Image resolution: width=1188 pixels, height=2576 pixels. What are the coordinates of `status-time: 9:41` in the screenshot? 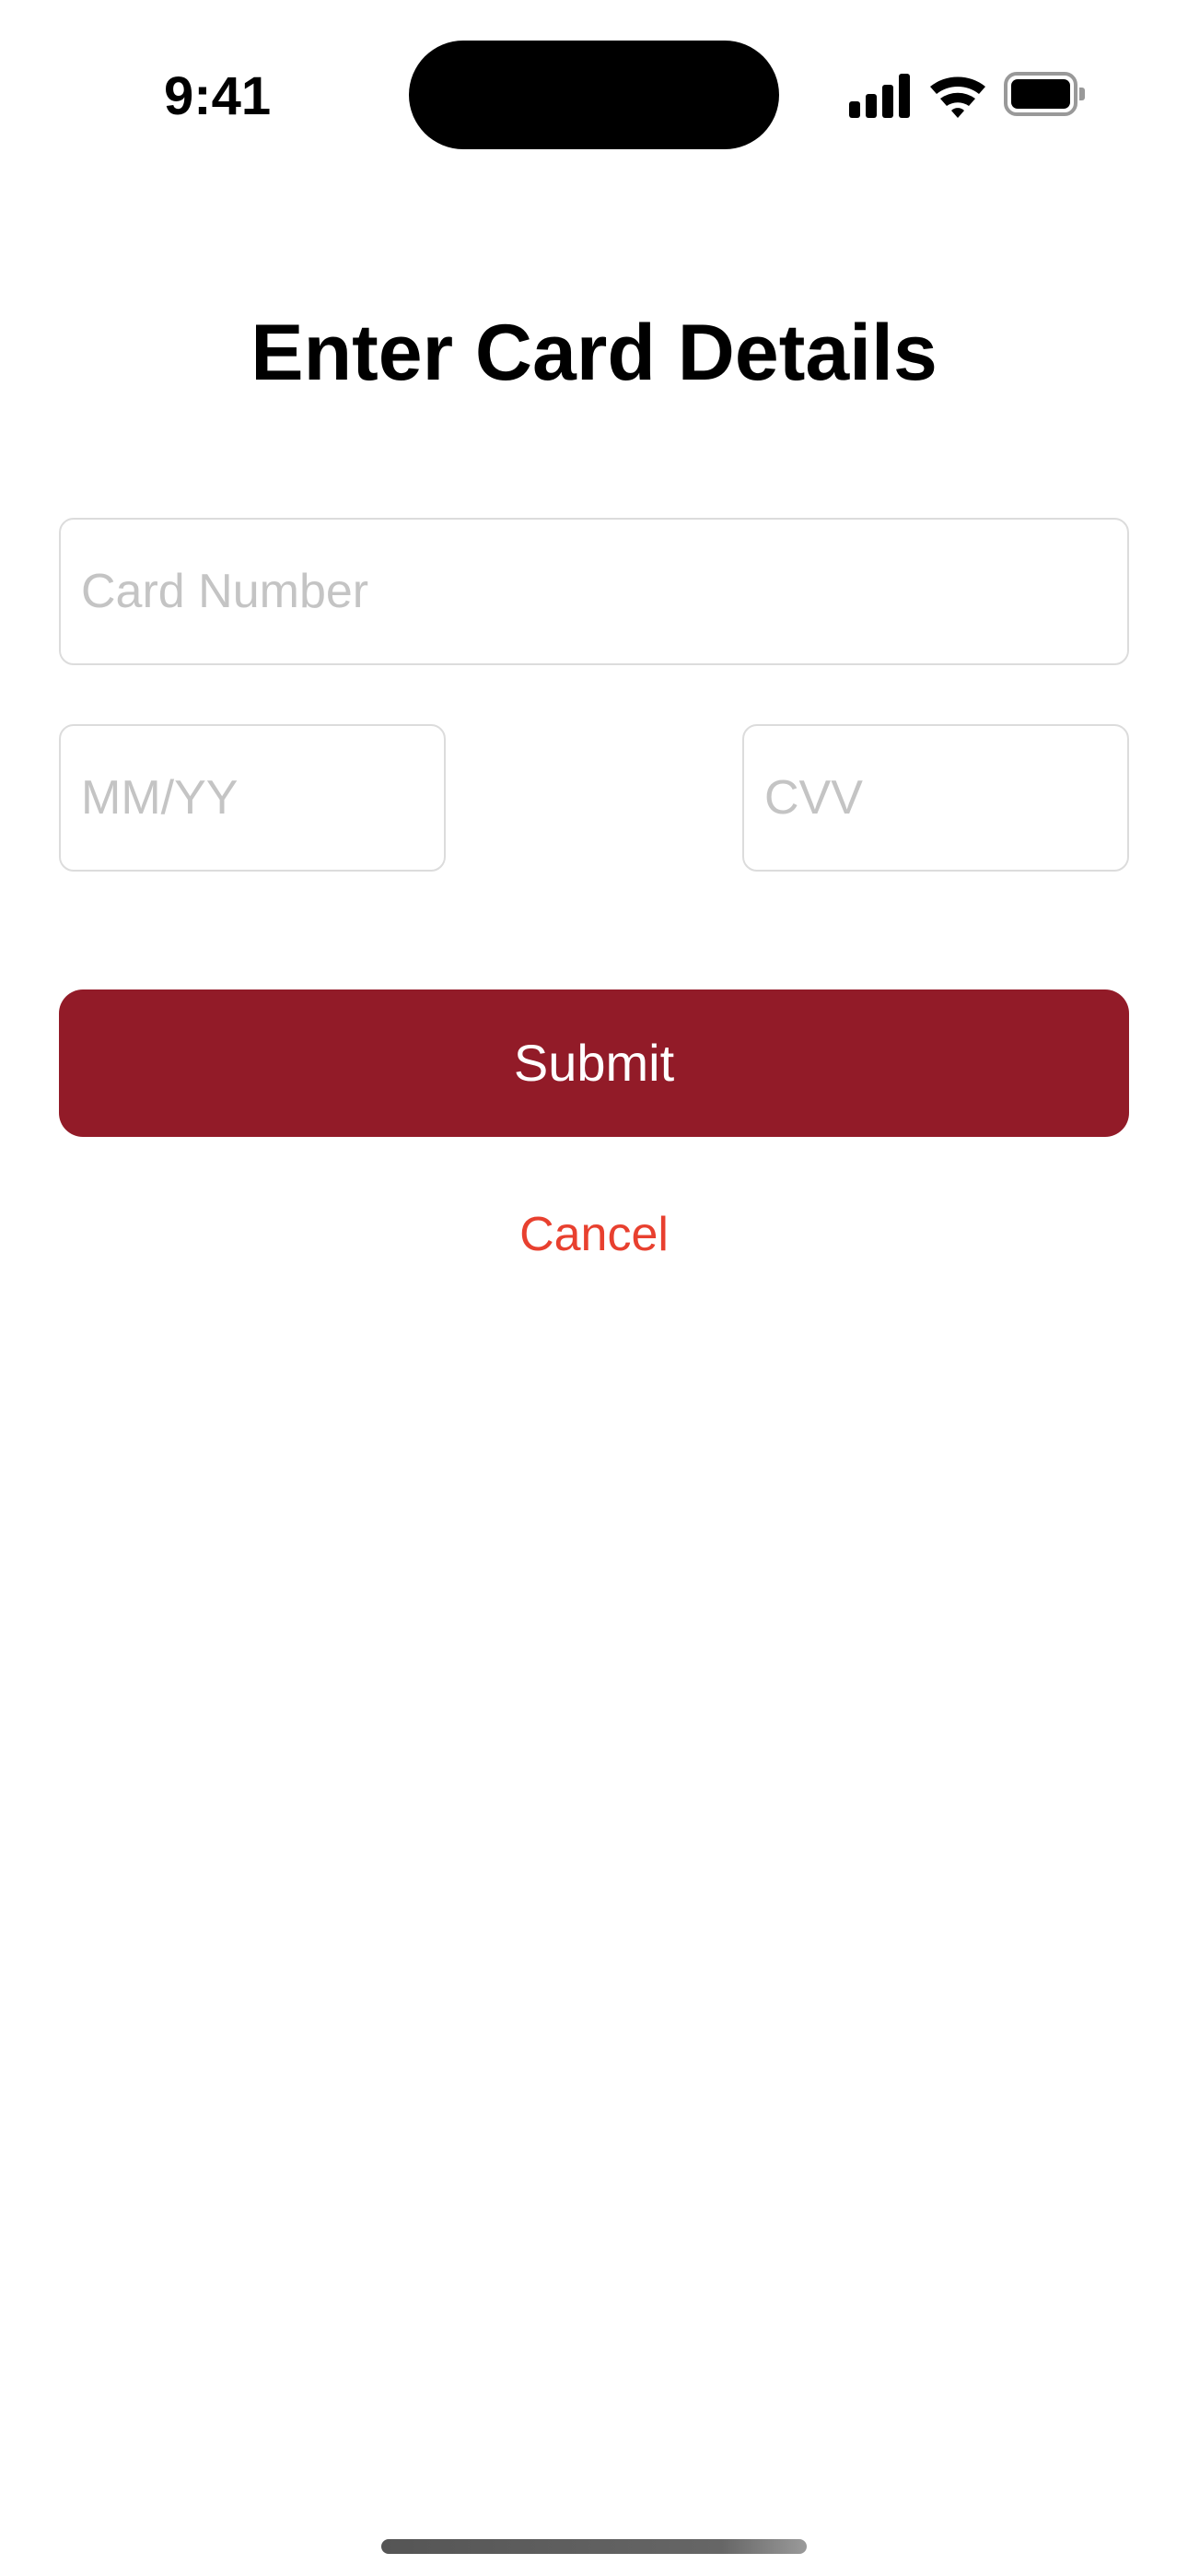 It's located at (218, 96).